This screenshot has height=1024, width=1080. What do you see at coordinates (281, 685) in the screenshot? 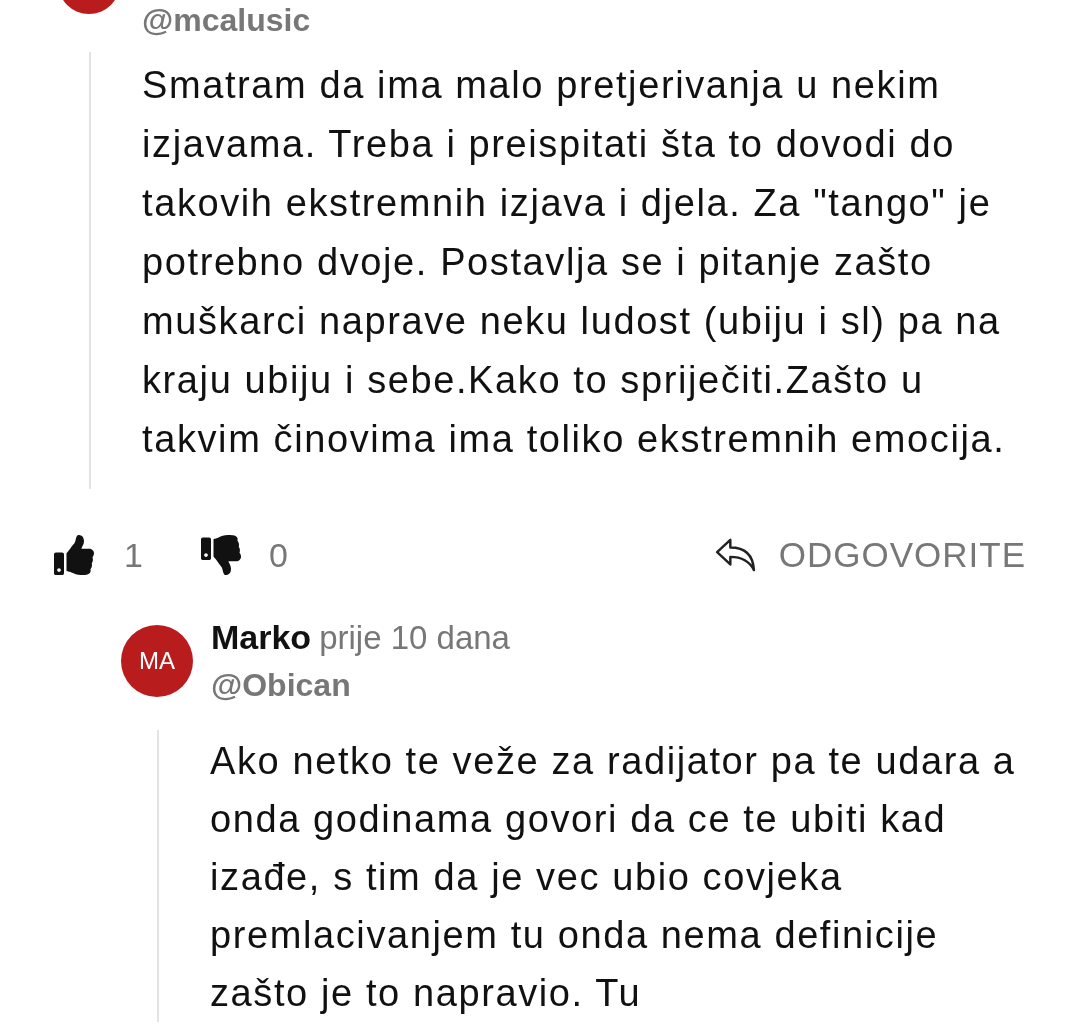
I see `username: @Obican` at bounding box center [281, 685].